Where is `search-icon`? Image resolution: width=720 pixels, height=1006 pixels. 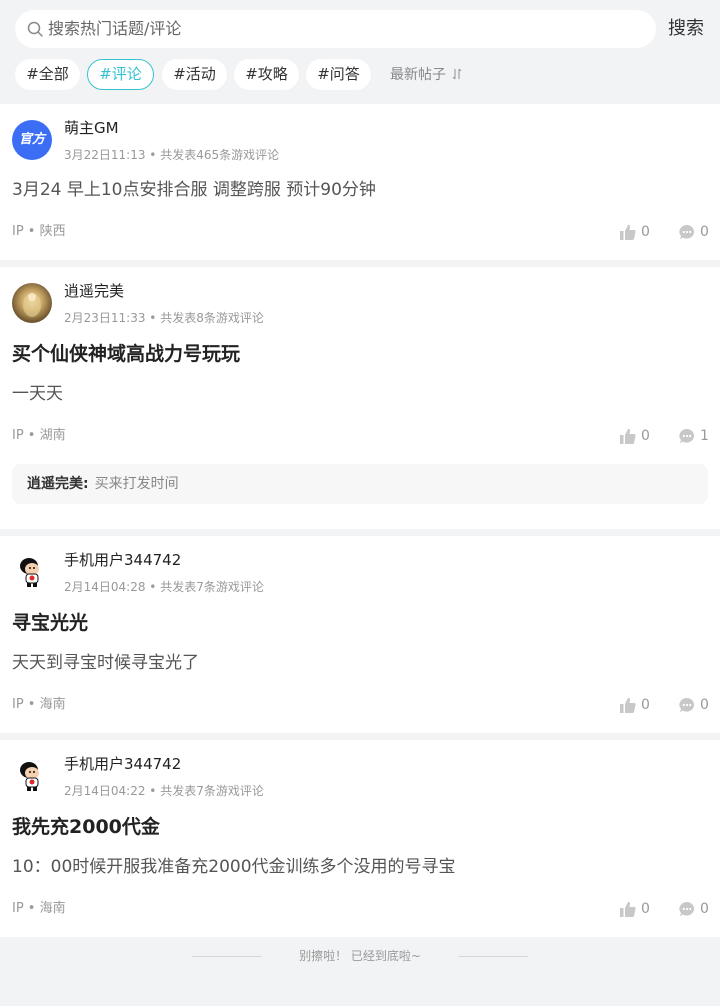
search-icon is located at coordinates (35, 29).